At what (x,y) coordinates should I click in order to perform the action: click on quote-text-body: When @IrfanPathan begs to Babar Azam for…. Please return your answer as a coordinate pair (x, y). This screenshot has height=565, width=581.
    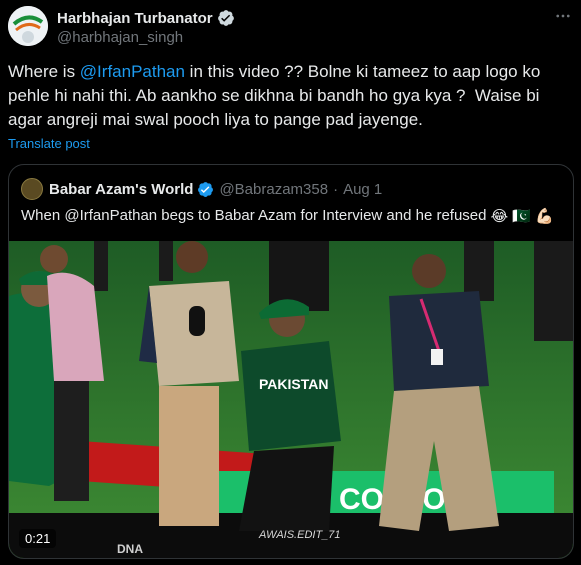
    Looking at the image, I should click on (254, 215).